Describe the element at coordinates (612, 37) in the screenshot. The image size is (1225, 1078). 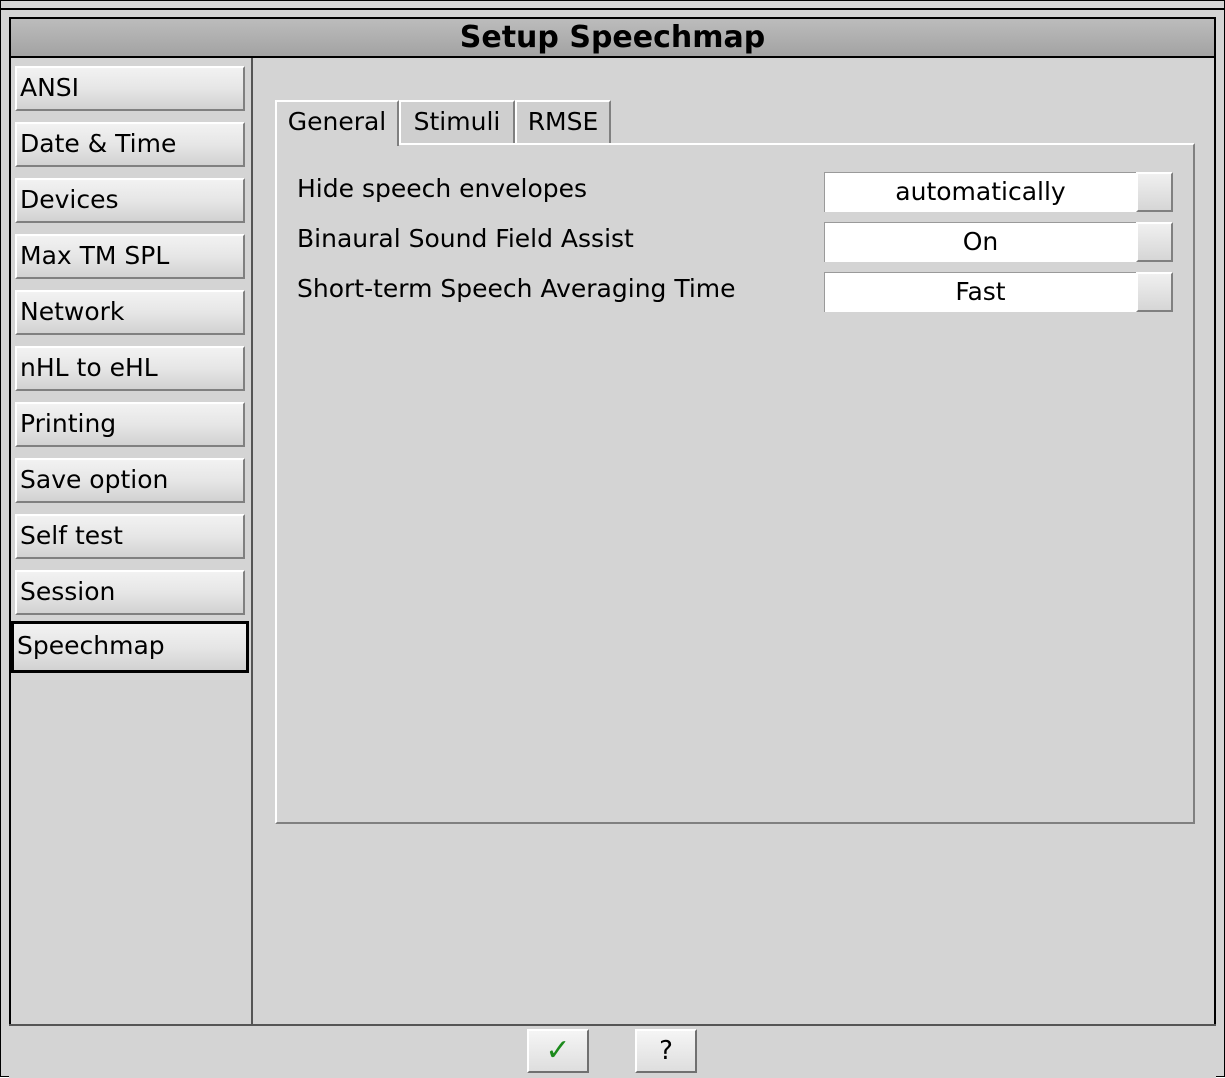
I see `window-title: Setup Speechmap` at that location.